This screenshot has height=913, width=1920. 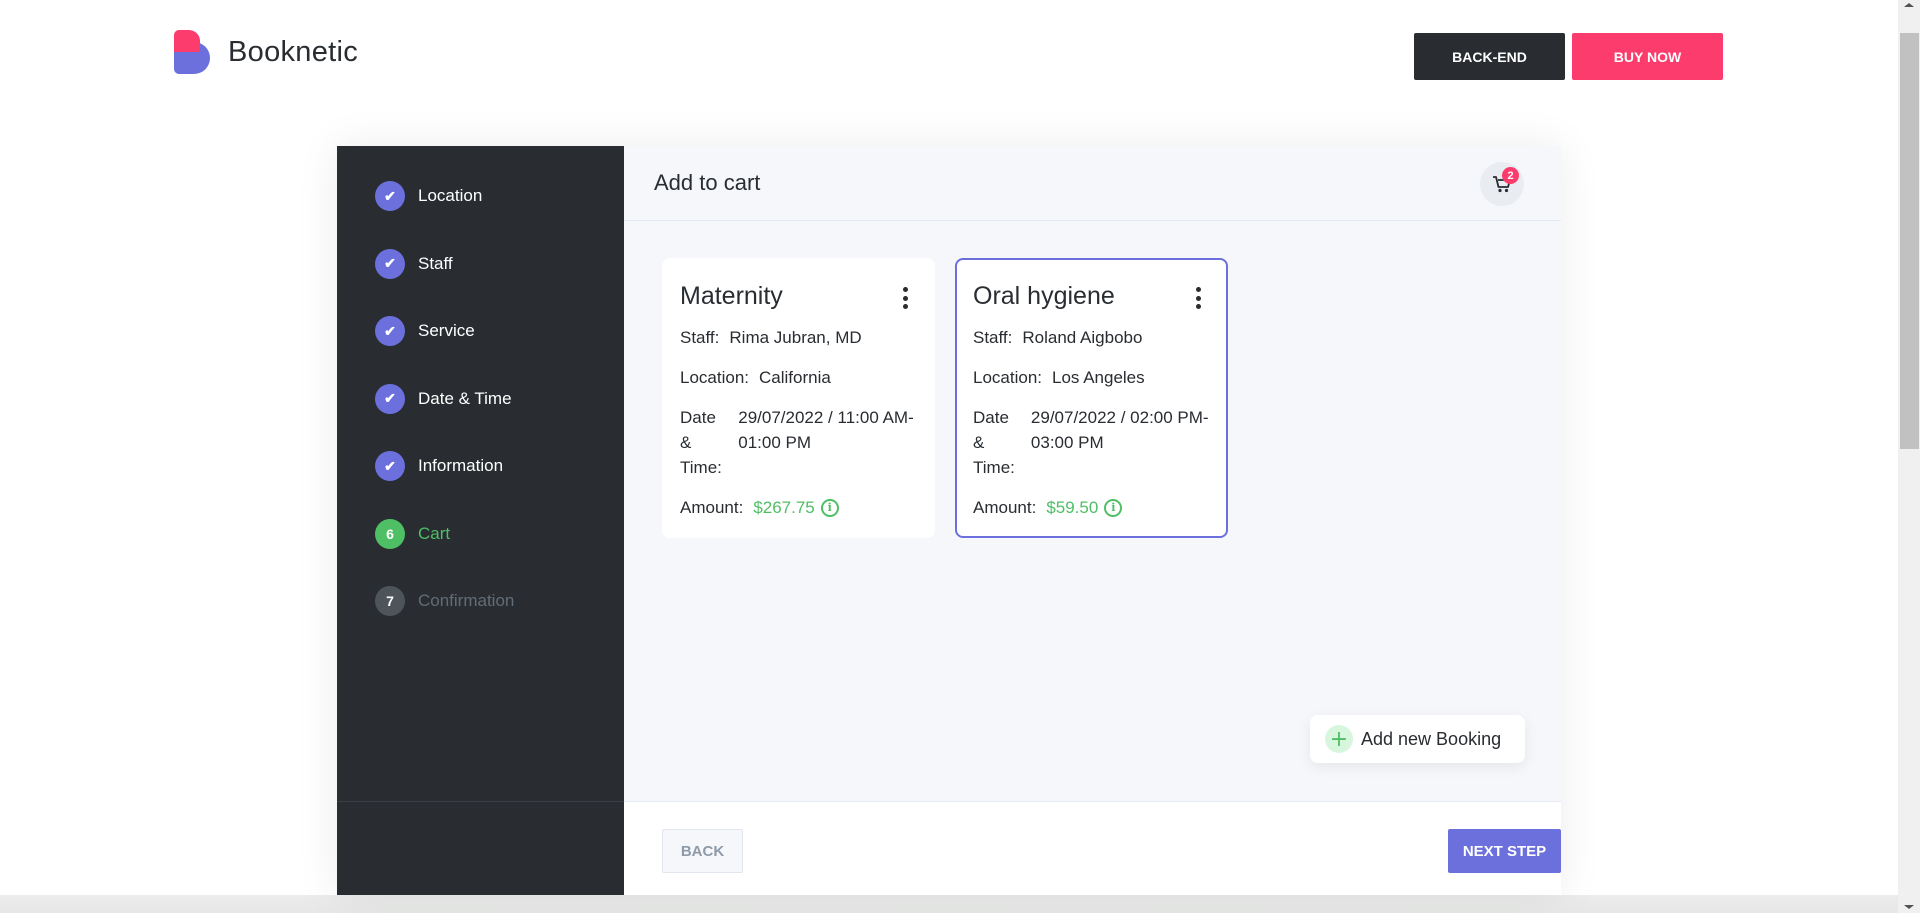 What do you see at coordinates (390, 533) in the screenshot?
I see `step-number: 6` at bounding box center [390, 533].